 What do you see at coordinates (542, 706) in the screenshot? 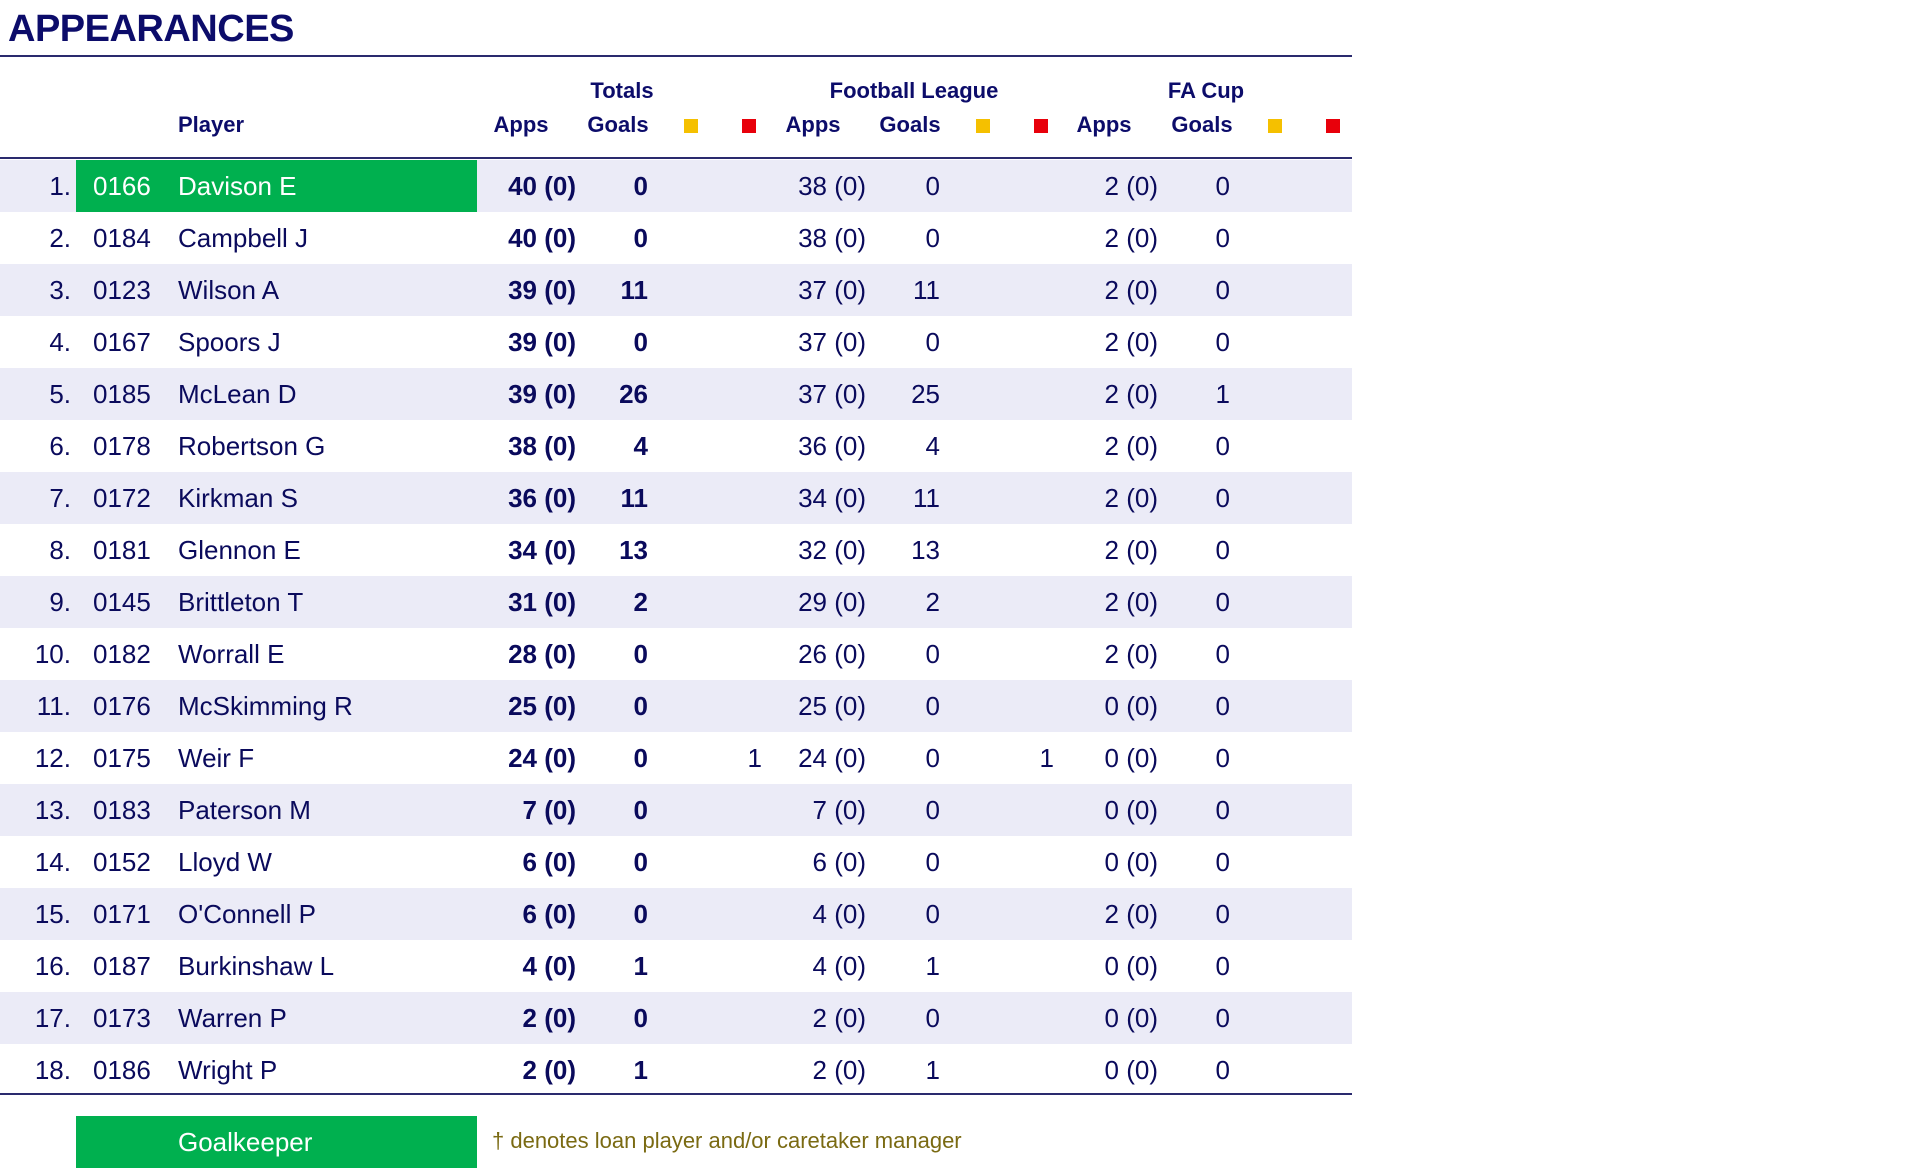
I see `cell-totals-apps: 25 (0)` at bounding box center [542, 706].